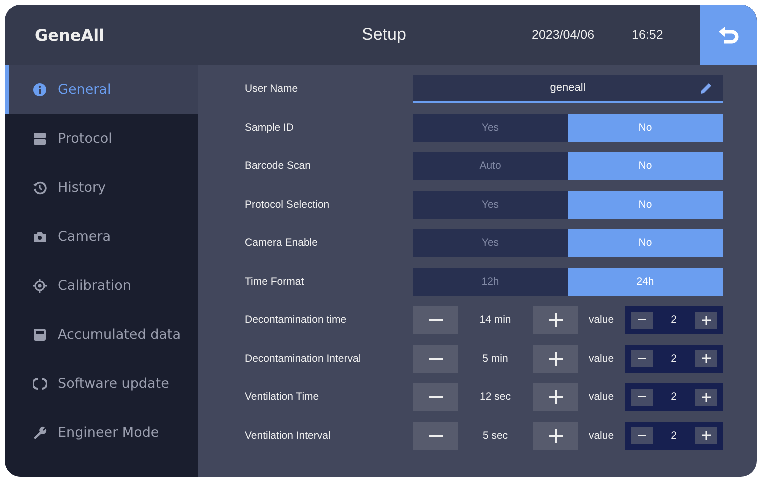 The height and width of the screenshot is (477, 757). What do you see at coordinates (645, 282) in the screenshot?
I see `toggle-option: 24h` at bounding box center [645, 282].